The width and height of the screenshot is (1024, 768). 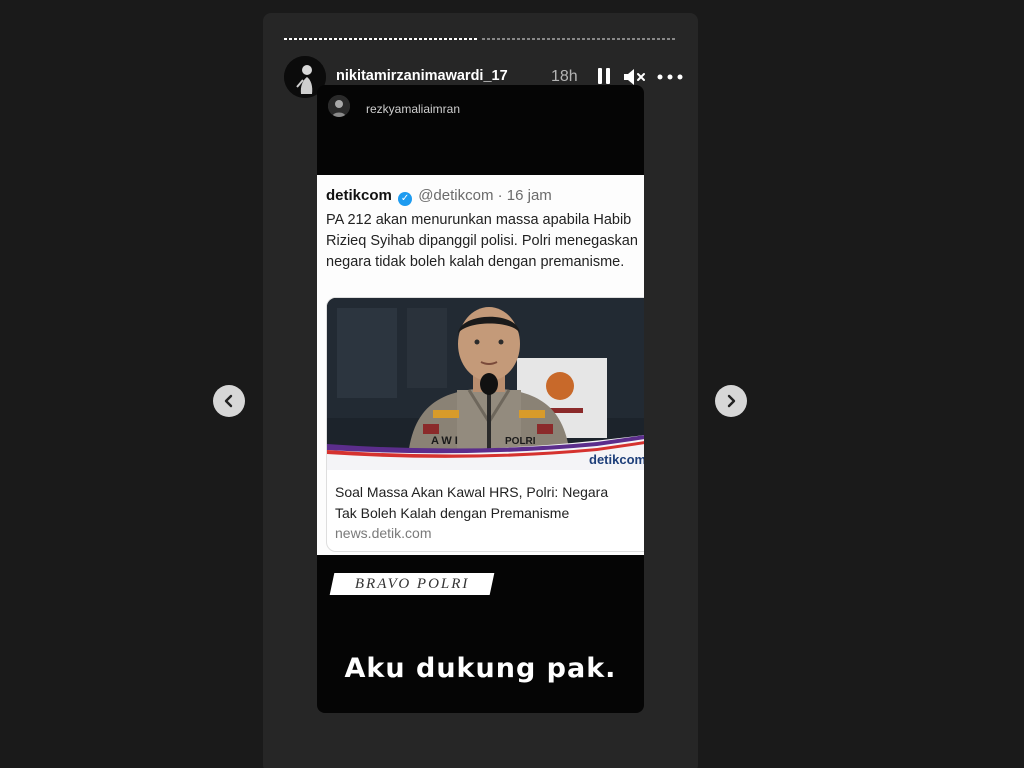 I want to click on detikcom-watermark: detikcom, so click(x=616, y=459).